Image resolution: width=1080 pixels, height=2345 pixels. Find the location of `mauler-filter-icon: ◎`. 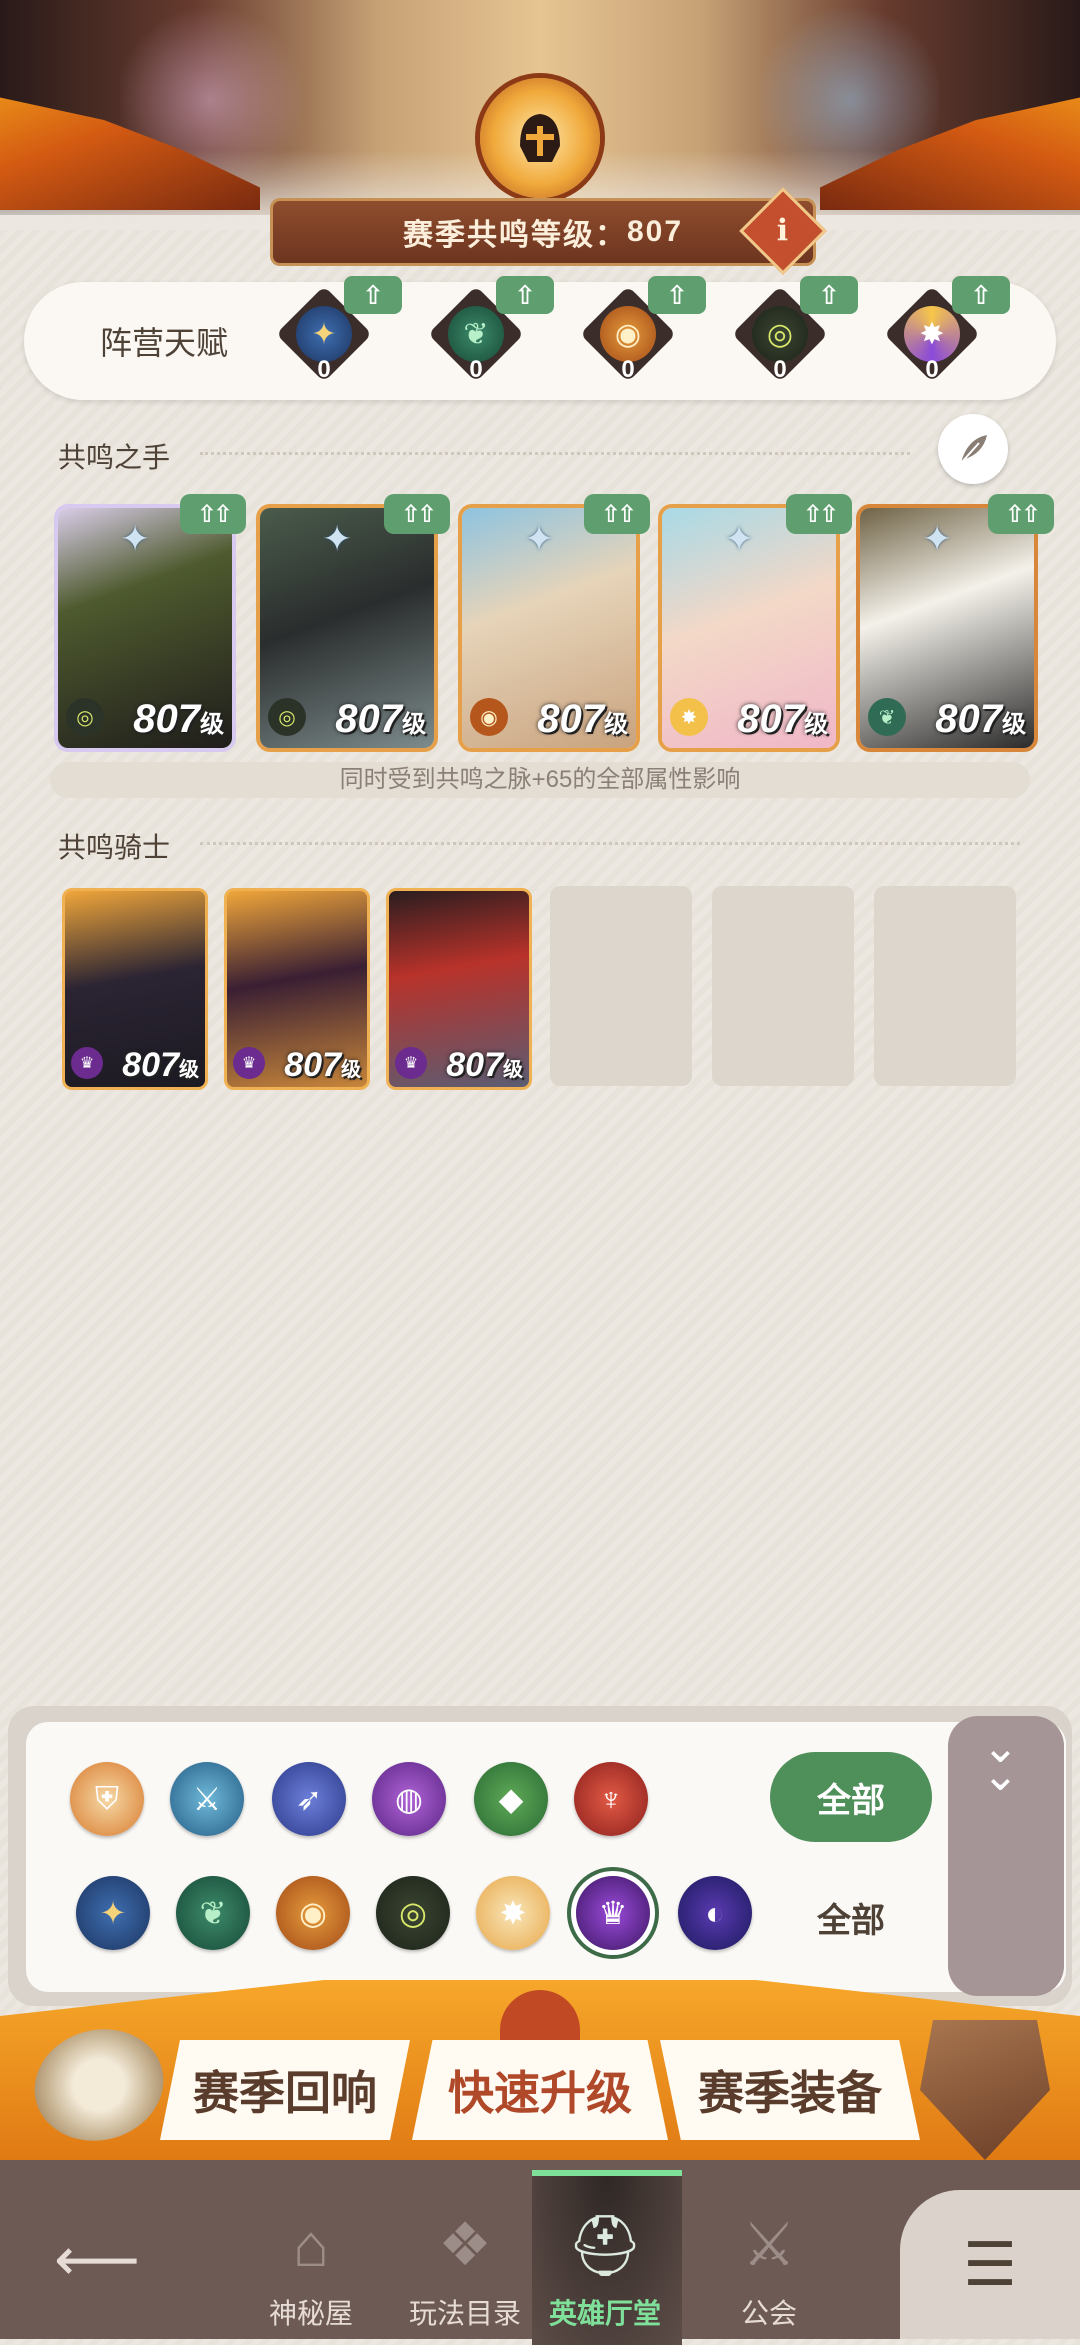

mauler-filter-icon: ◎ is located at coordinates (413, 1913).